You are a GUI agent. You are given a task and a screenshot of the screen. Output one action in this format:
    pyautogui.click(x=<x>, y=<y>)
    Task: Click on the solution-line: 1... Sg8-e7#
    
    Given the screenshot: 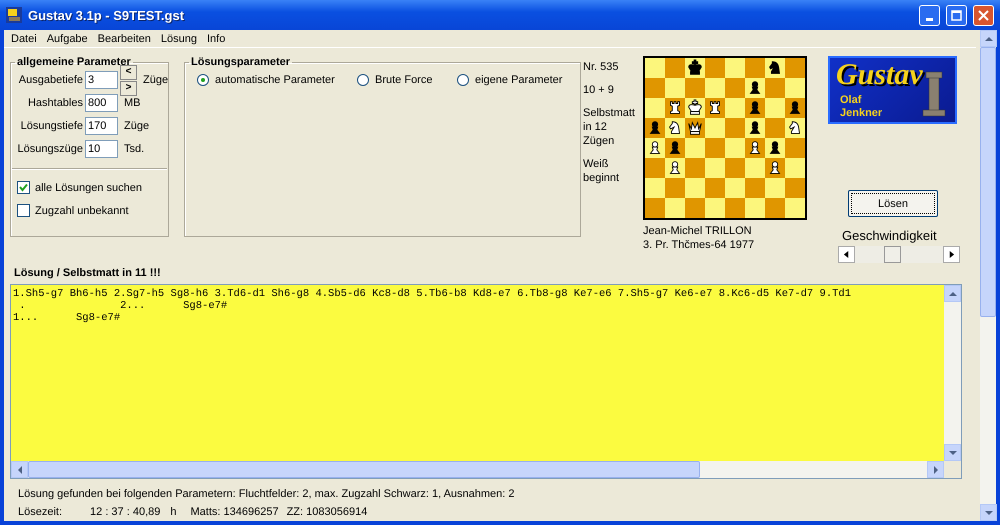 What is the action you would take?
    pyautogui.click(x=67, y=318)
    